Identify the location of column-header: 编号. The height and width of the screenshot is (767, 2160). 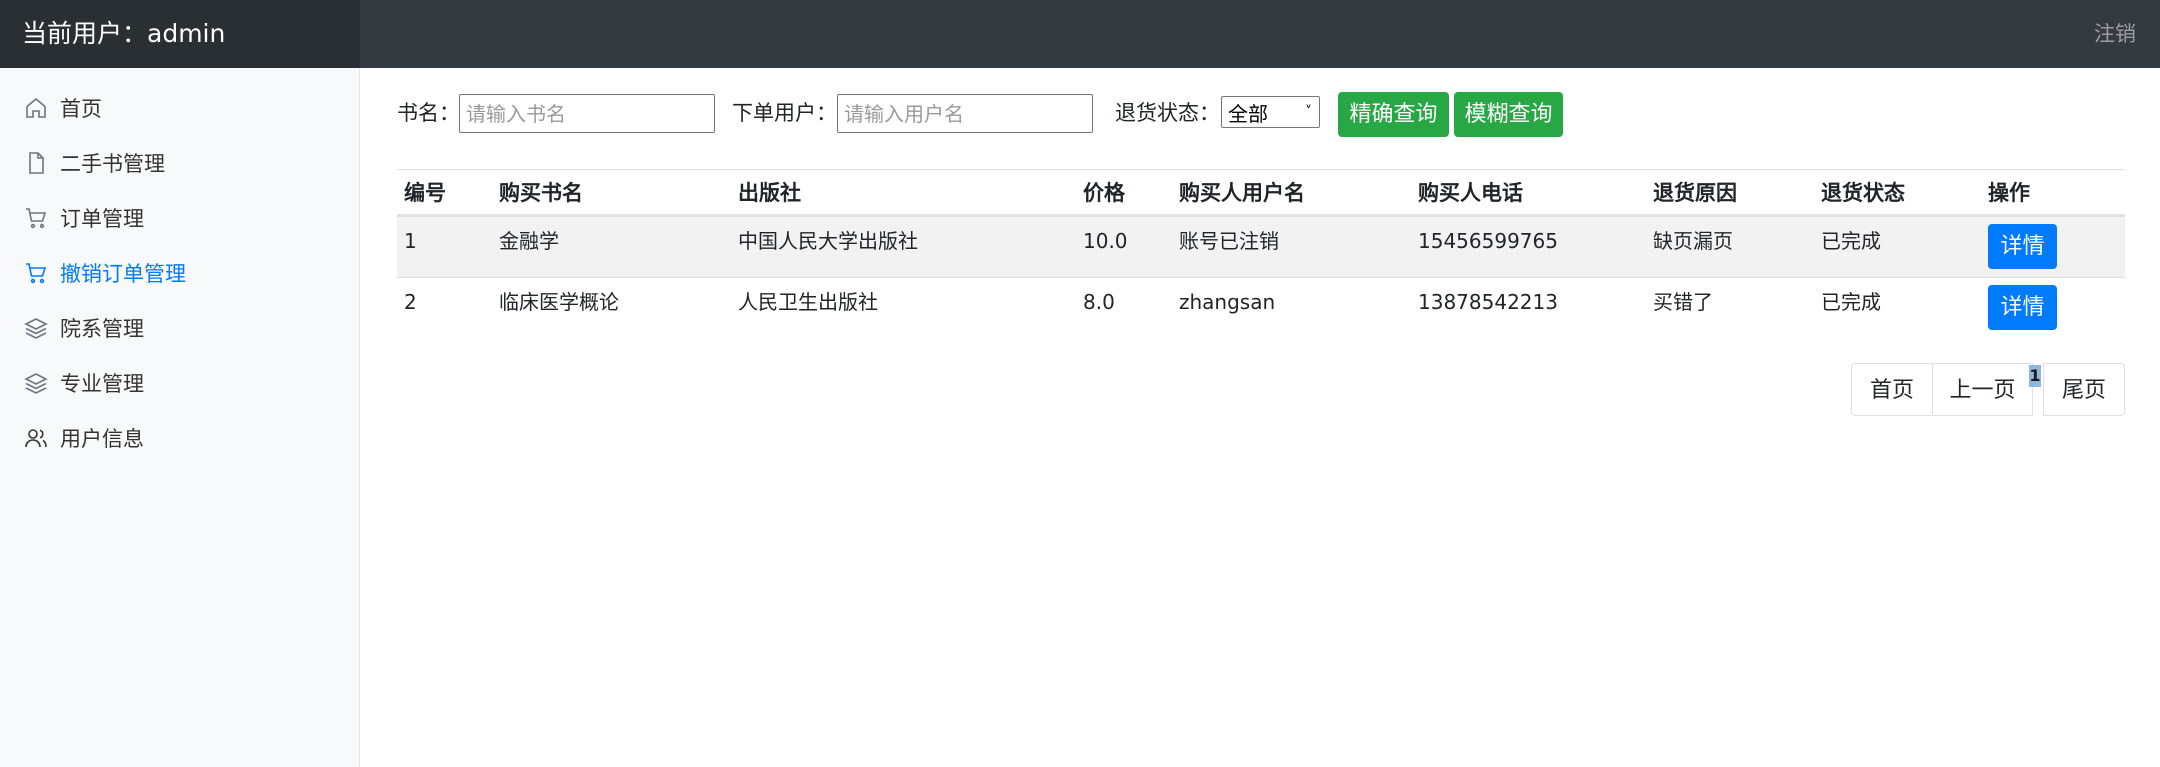
(425, 193).